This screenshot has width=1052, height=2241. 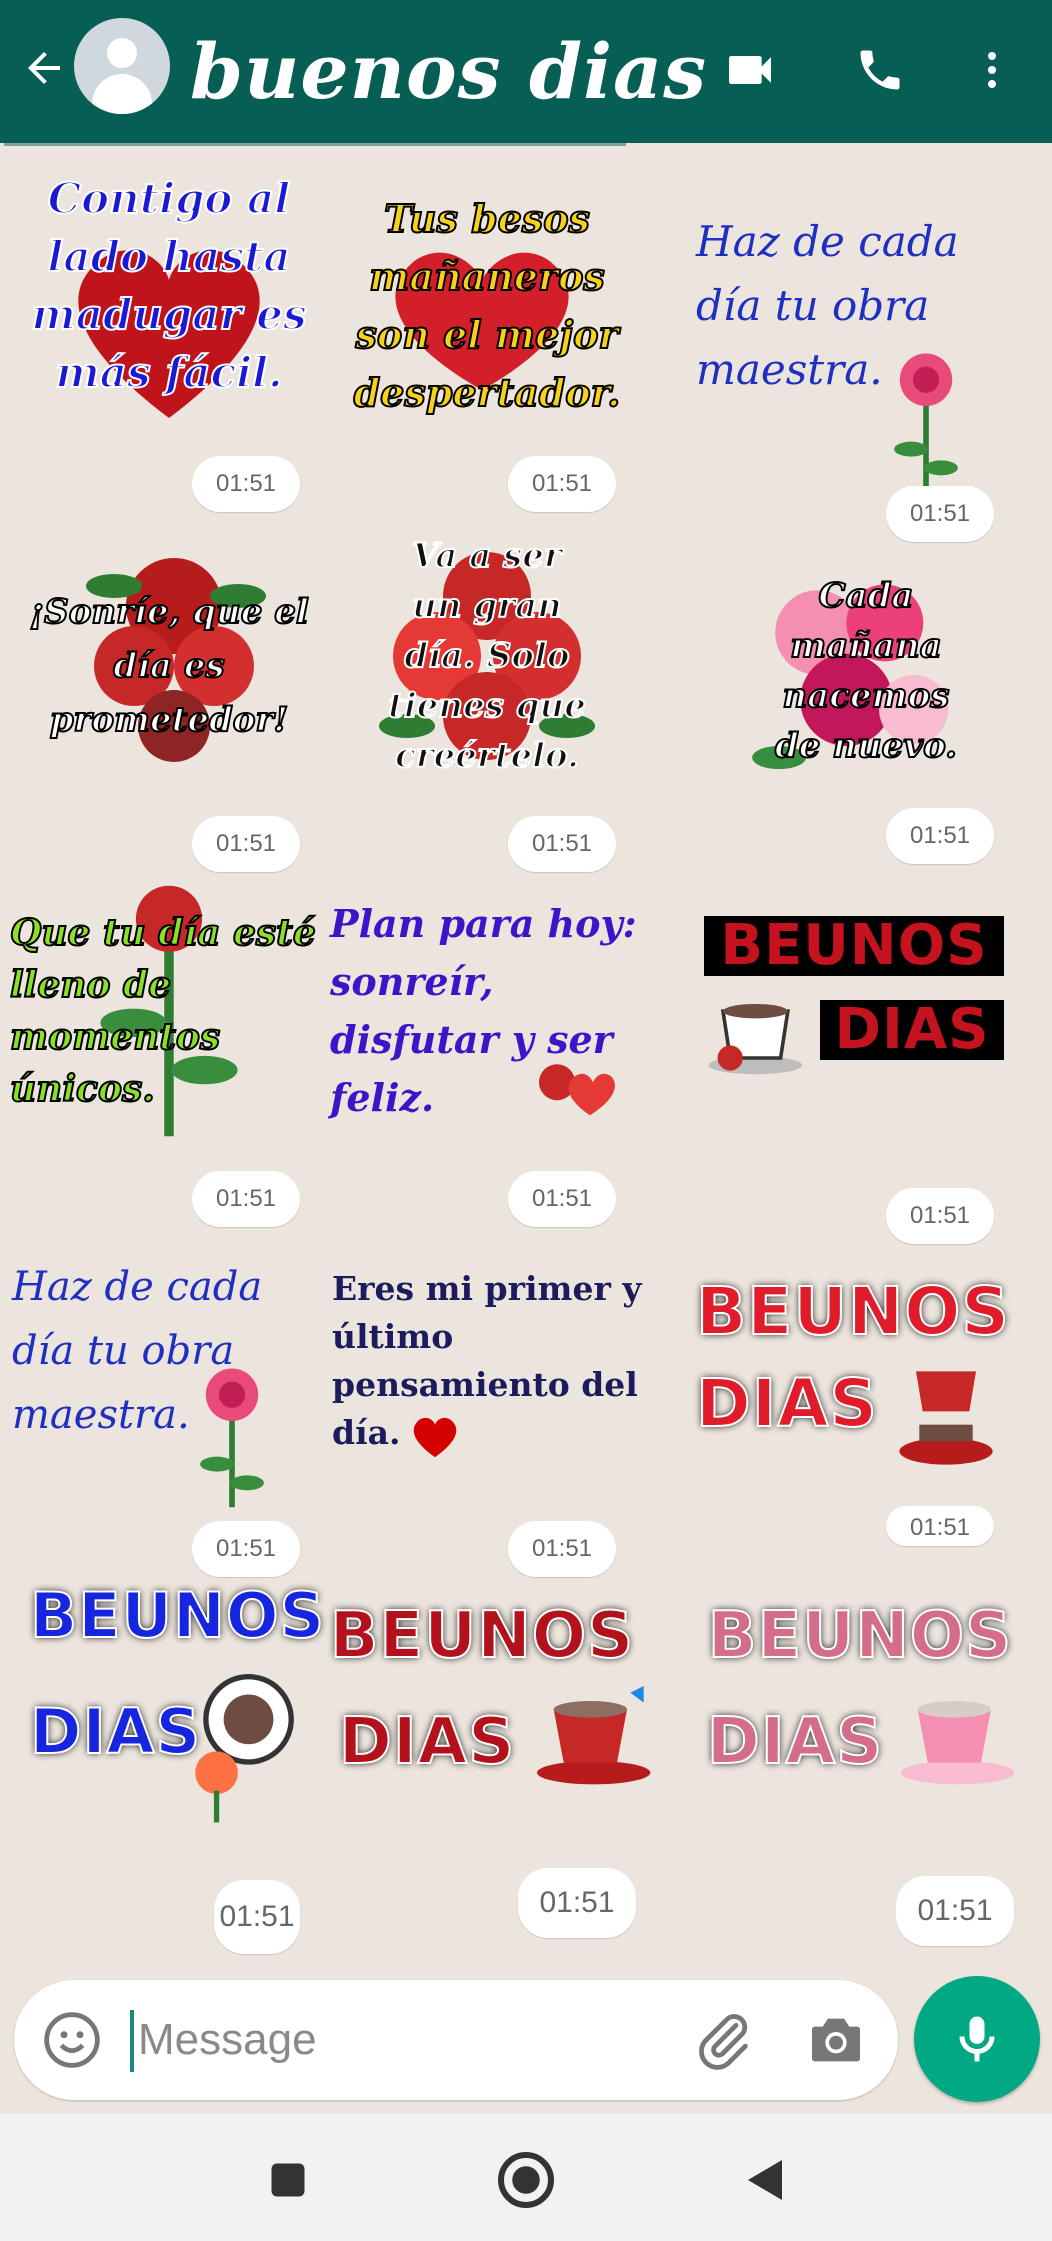 I want to click on mic-icon, so click(x=977, y=2039).